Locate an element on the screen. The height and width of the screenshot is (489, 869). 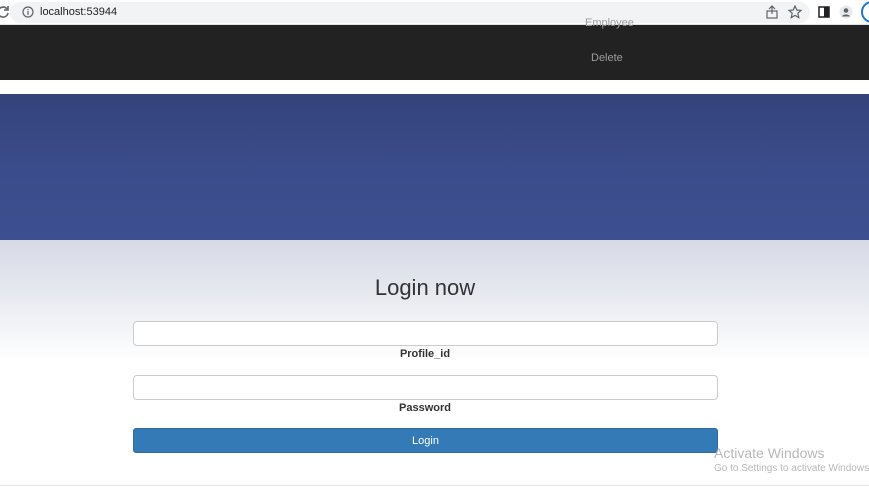
browser-toolbar: localhost:53944 is located at coordinates (434, 12).